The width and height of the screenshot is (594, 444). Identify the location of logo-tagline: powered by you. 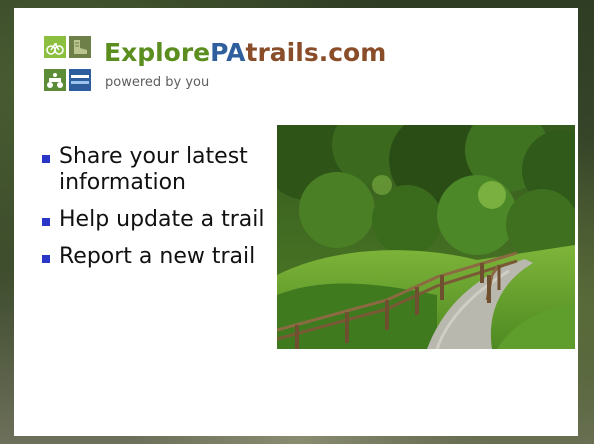
(157, 82).